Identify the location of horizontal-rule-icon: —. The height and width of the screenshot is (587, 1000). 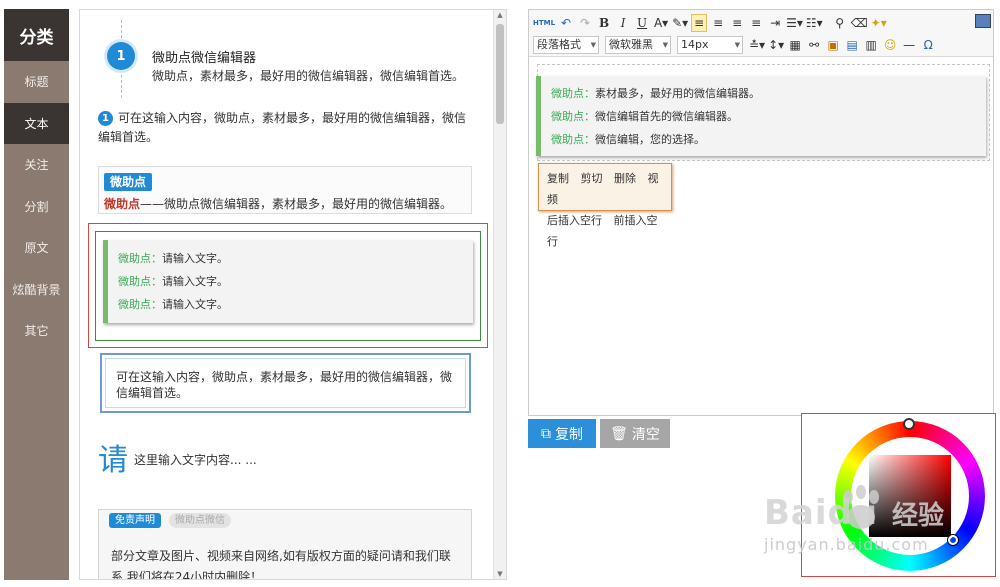
(909, 45).